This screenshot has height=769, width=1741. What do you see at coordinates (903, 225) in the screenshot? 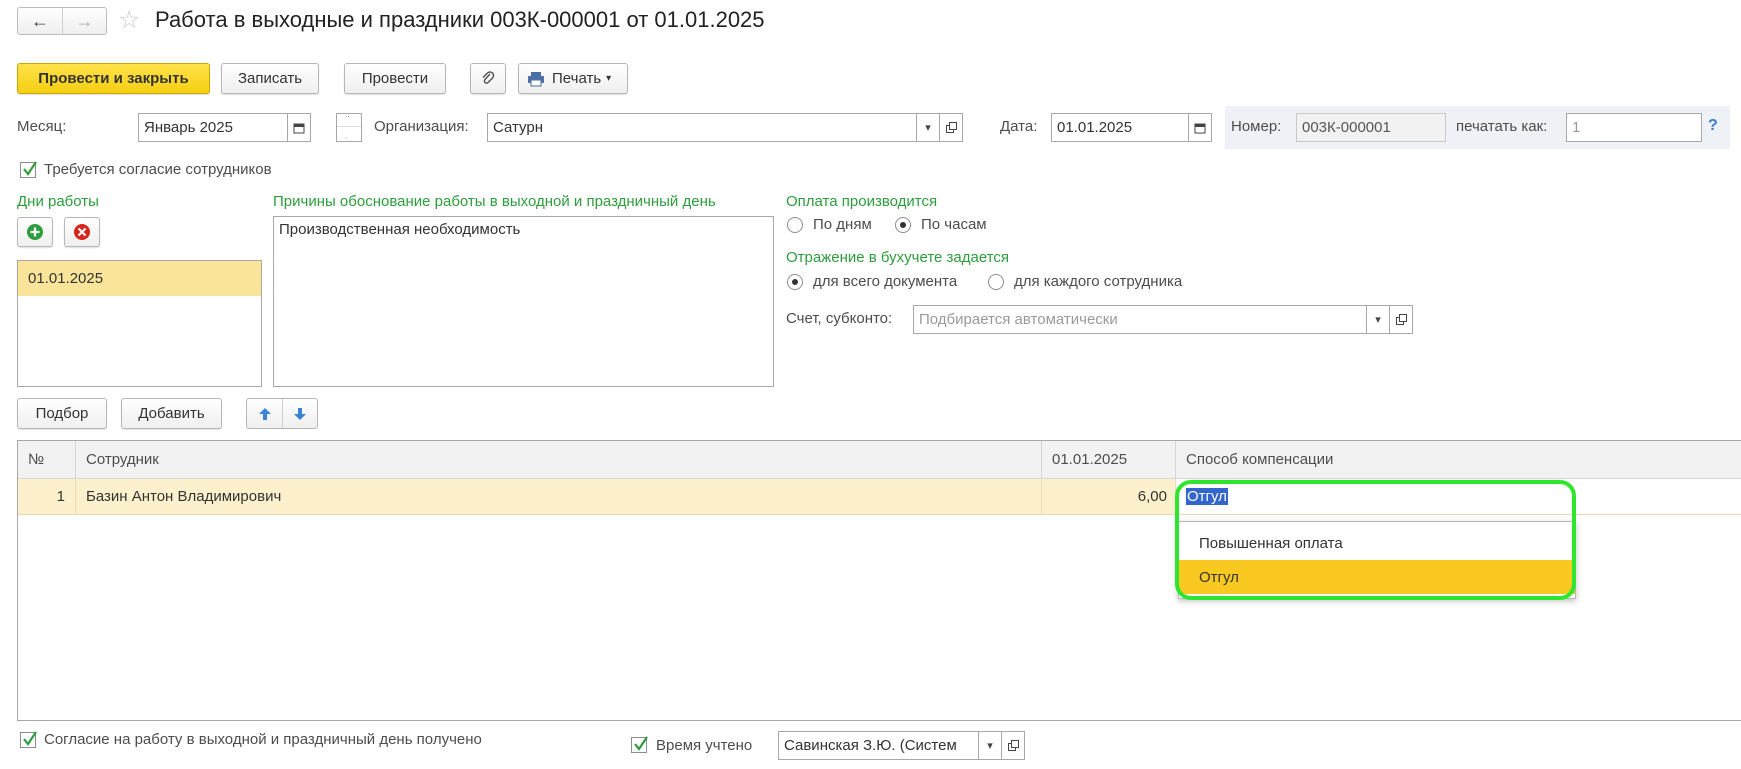
I see `payment-by-hours-radio` at bounding box center [903, 225].